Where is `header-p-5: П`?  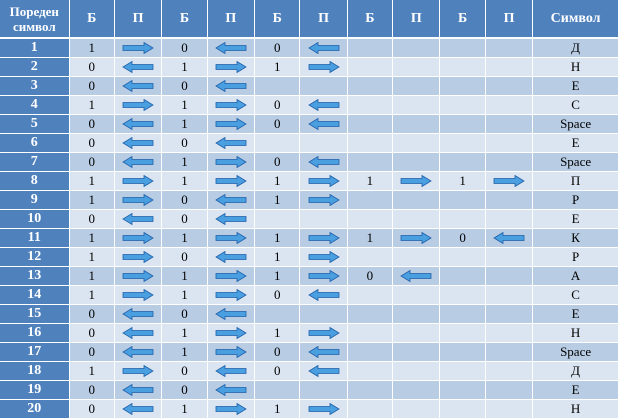
header-p-5: П is located at coordinates (509, 19).